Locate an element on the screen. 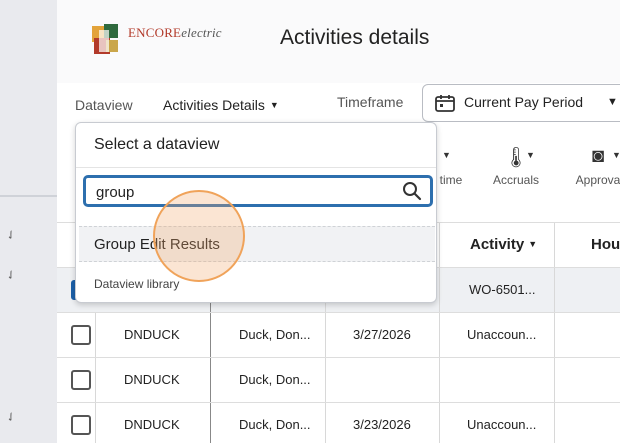  column-header-label: Activity is located at coordinates (497, 244).